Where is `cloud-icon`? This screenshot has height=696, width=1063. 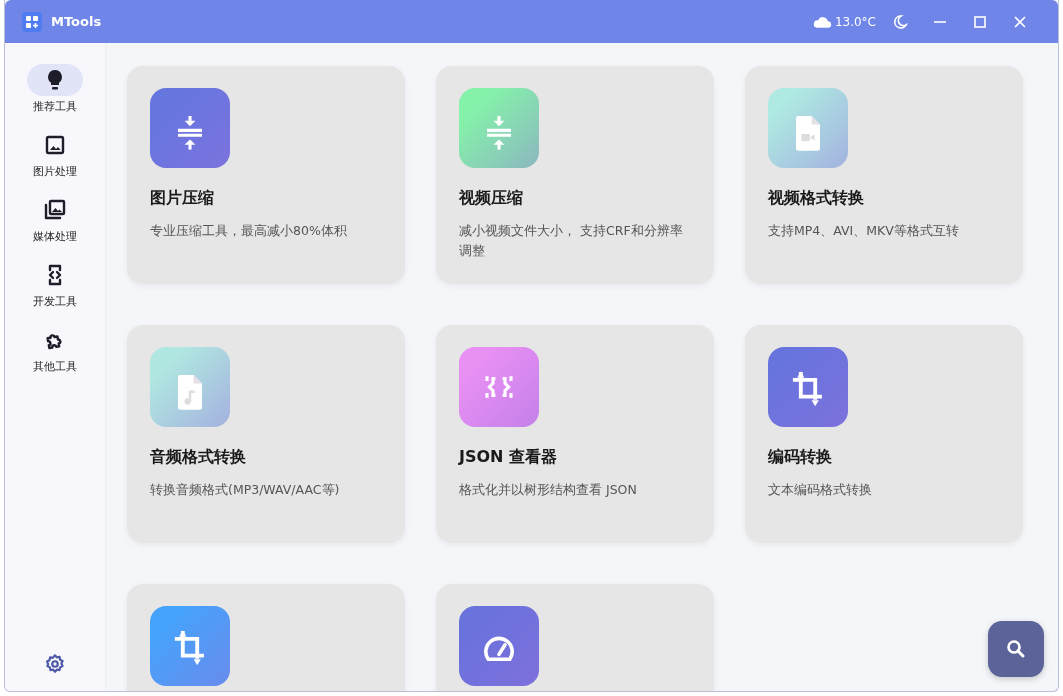 cloud-icon is located at coordinates (821, 21).